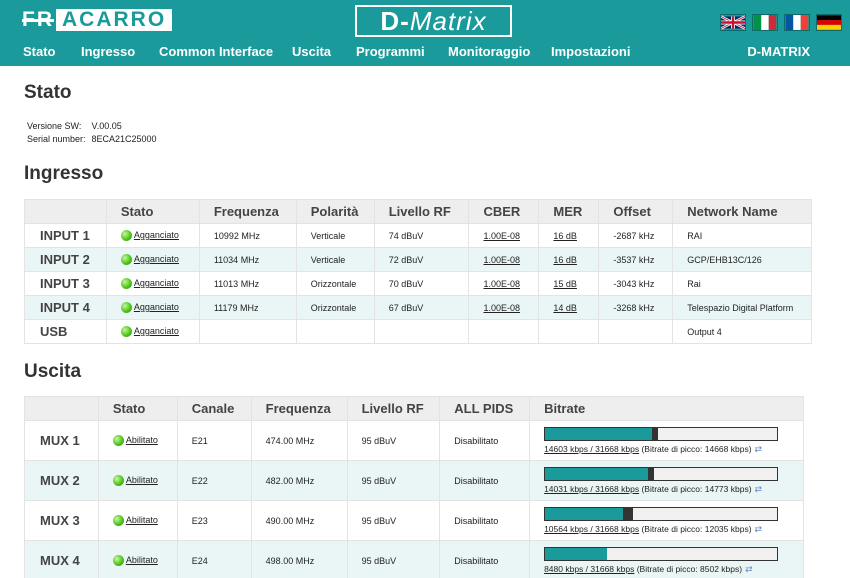 This screenshot has height=578, width=850. I want to click on bitrate-bar-peak, so click(650, 474).